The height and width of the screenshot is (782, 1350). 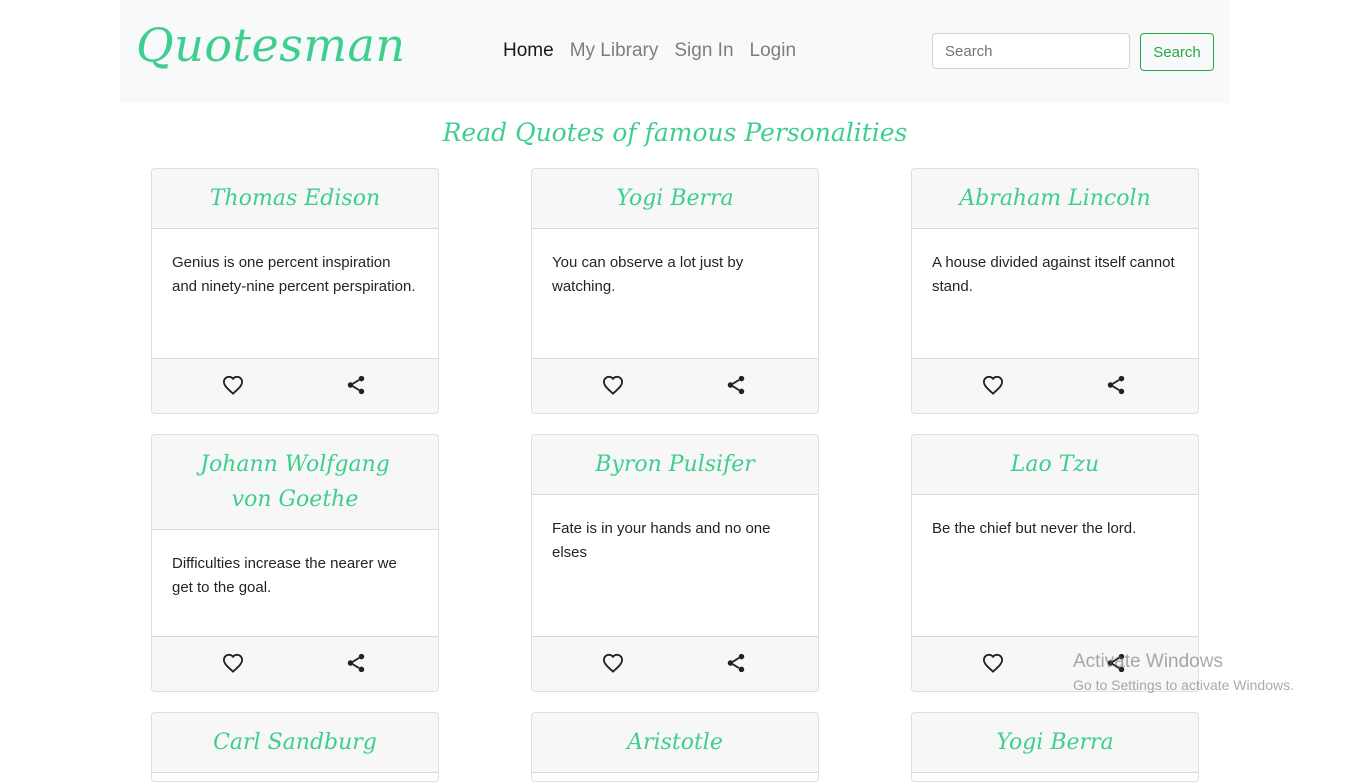 What do you see at coordinates (661, 540) in the screenshot?
I see `card-quote: Fate is in your hands and no one elses` at bounding box center [661, 540].